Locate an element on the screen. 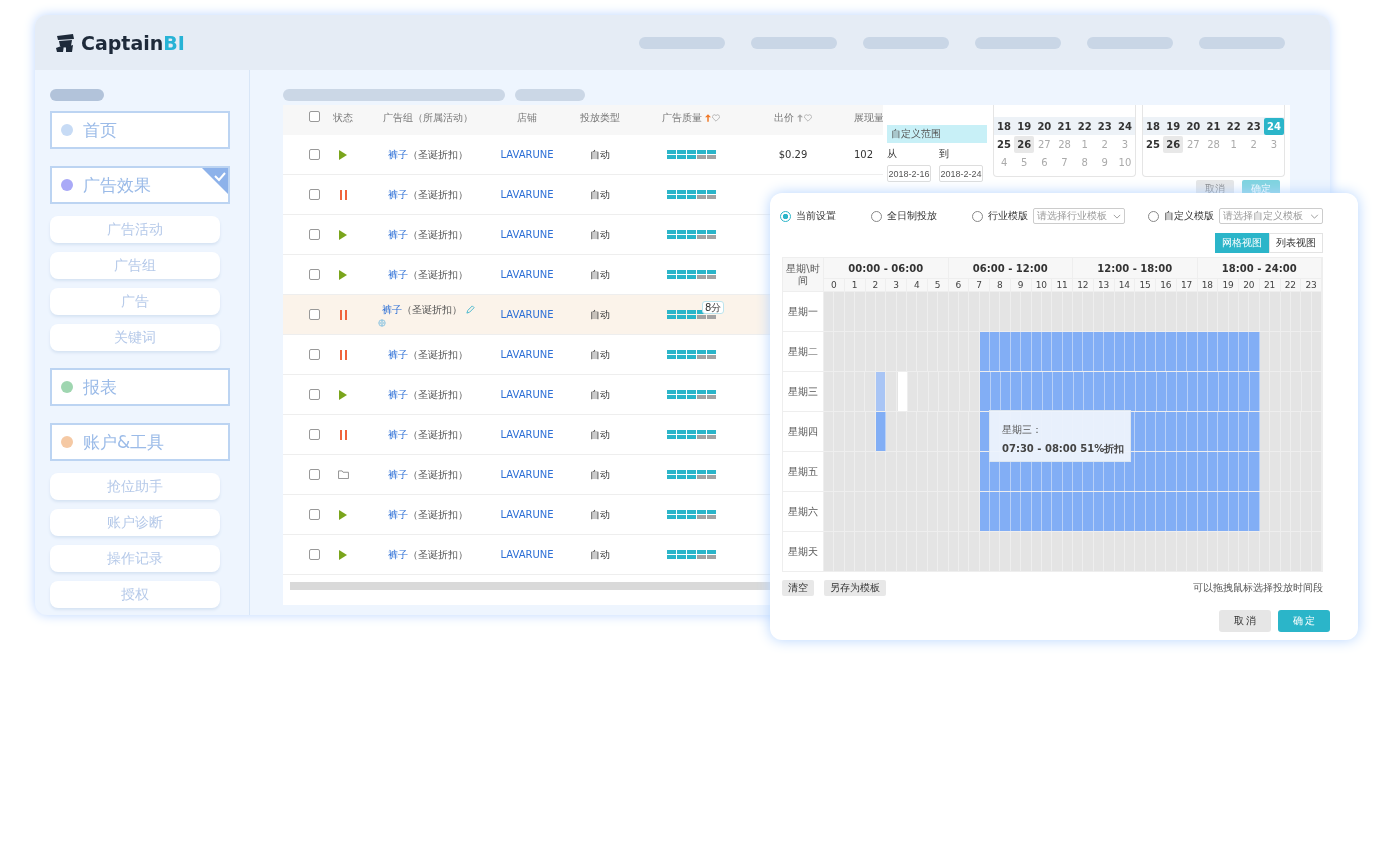 This screenshot has height=848, width=1375. date-field: 2018-2-16 is located at coordinates (909, 173).